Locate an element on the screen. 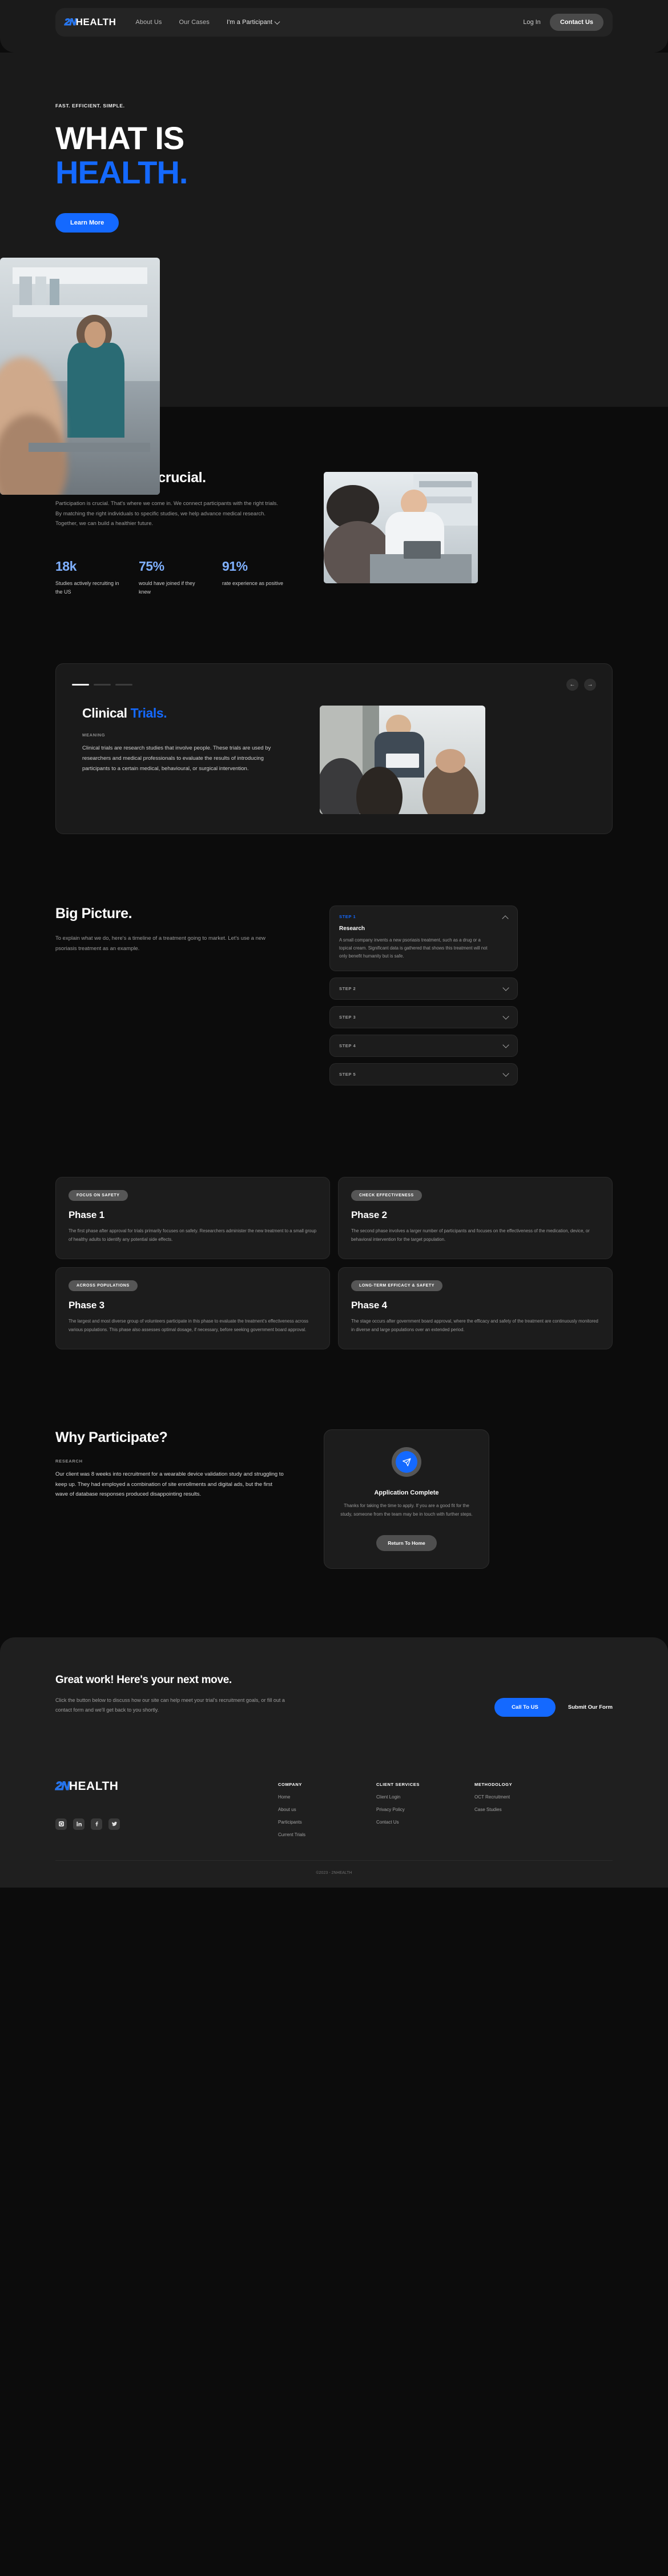 The image size is (668, 2576). big-picture-heading: Big Picture. is located at coordinates (93, 914).